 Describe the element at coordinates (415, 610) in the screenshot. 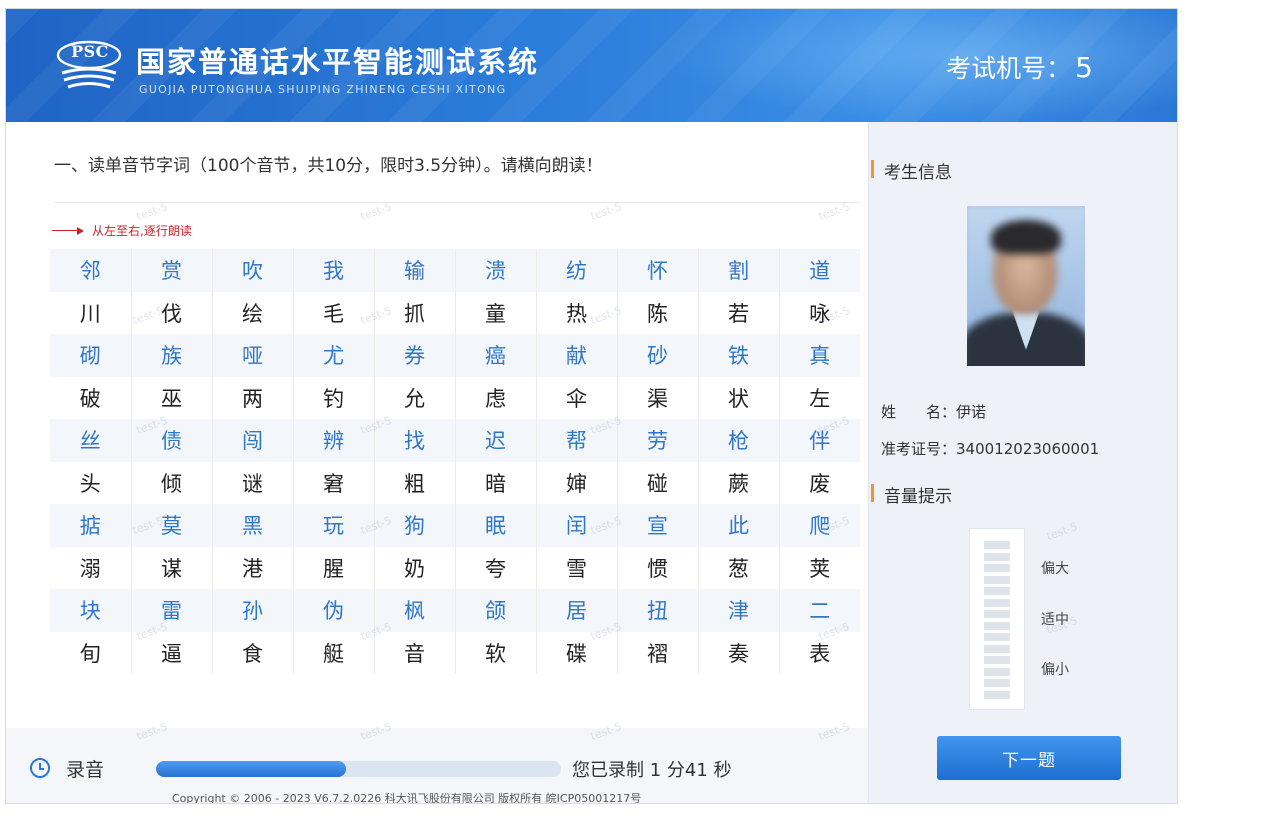

I see `syllable-cell: 枫` at that location.